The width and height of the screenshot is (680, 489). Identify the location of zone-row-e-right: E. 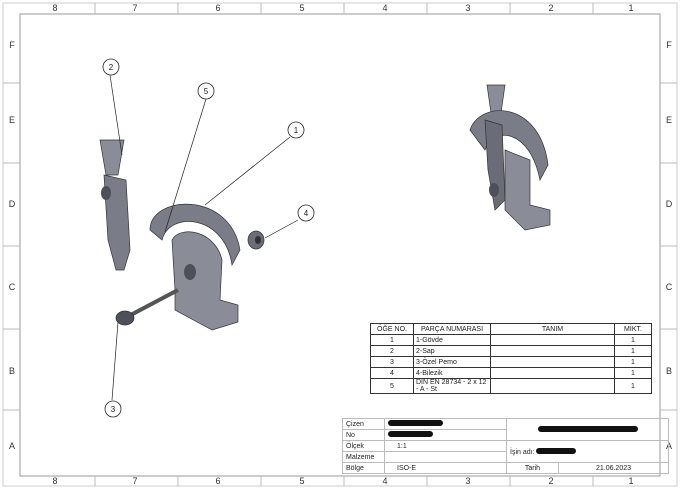
(668, 120).